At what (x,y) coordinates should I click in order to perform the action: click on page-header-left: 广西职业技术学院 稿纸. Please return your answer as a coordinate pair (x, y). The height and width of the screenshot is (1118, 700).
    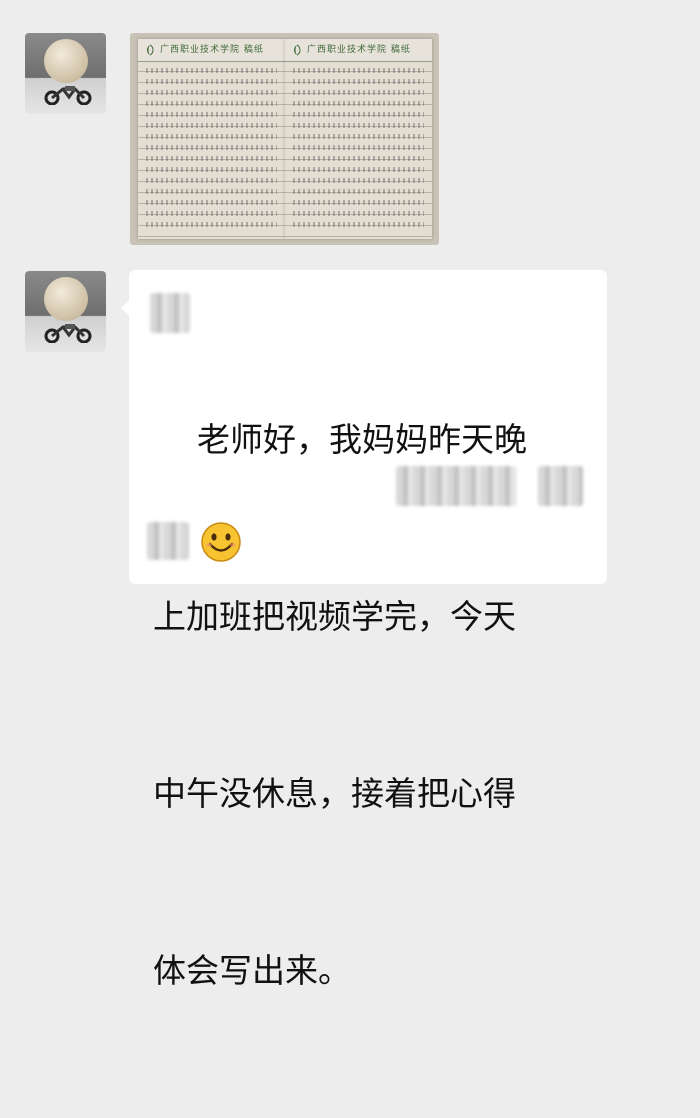
    Looking at the image, I should click on (211, 50).